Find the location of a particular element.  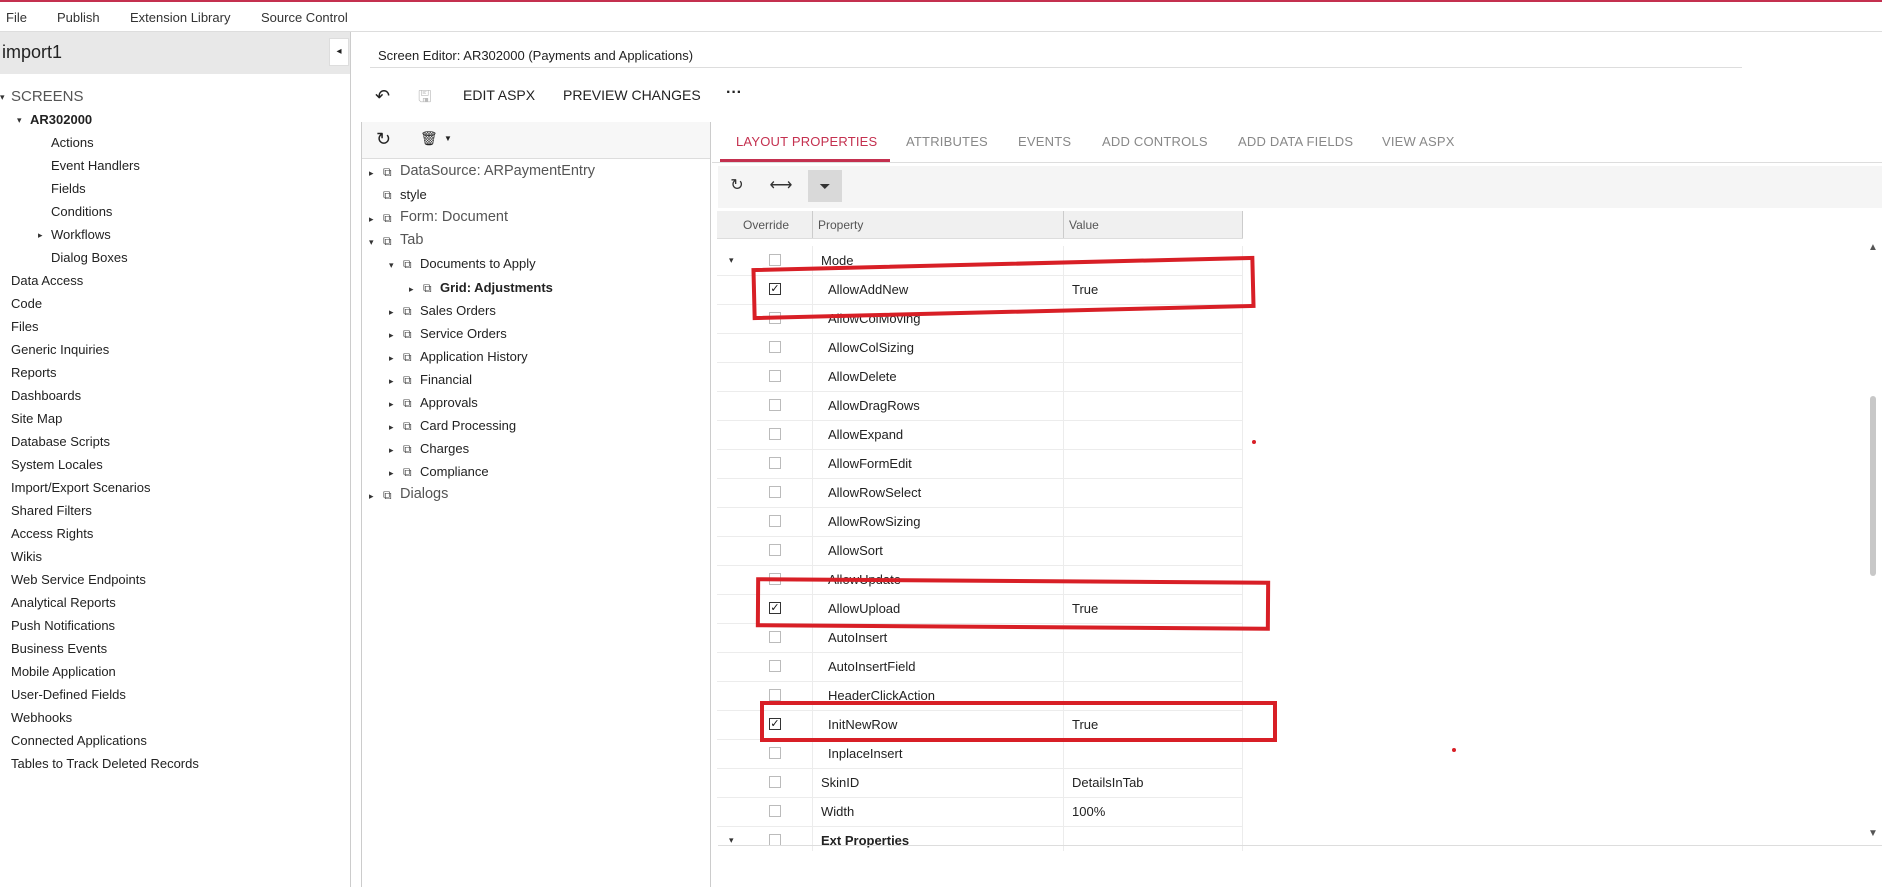

tab-add-data-fields: ADD DATA FIELDS is located at coordinates (1295, 141).